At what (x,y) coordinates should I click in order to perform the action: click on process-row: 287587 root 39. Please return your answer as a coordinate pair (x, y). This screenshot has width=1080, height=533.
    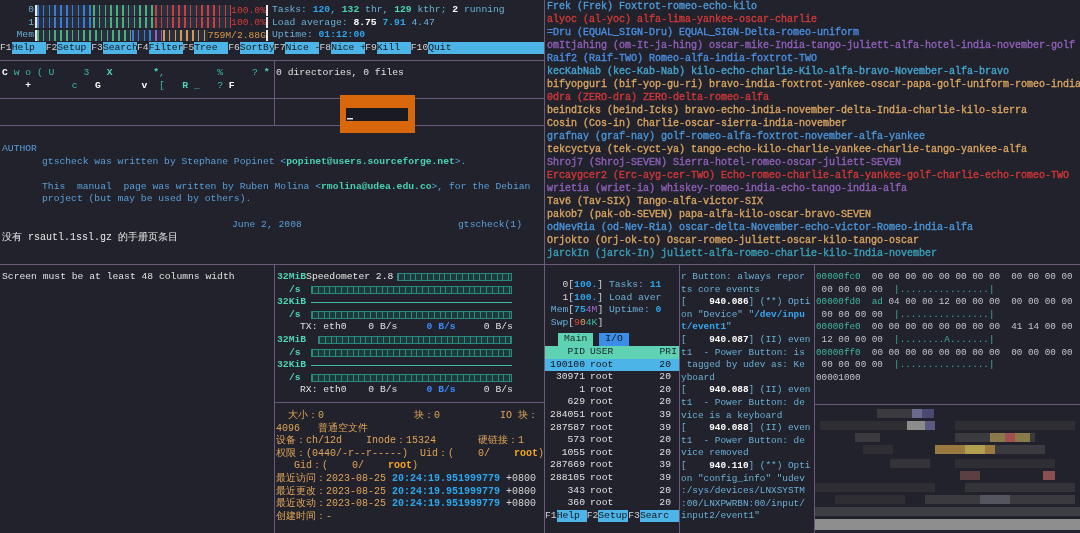
    Looking at the image, I should click on (612, 428).